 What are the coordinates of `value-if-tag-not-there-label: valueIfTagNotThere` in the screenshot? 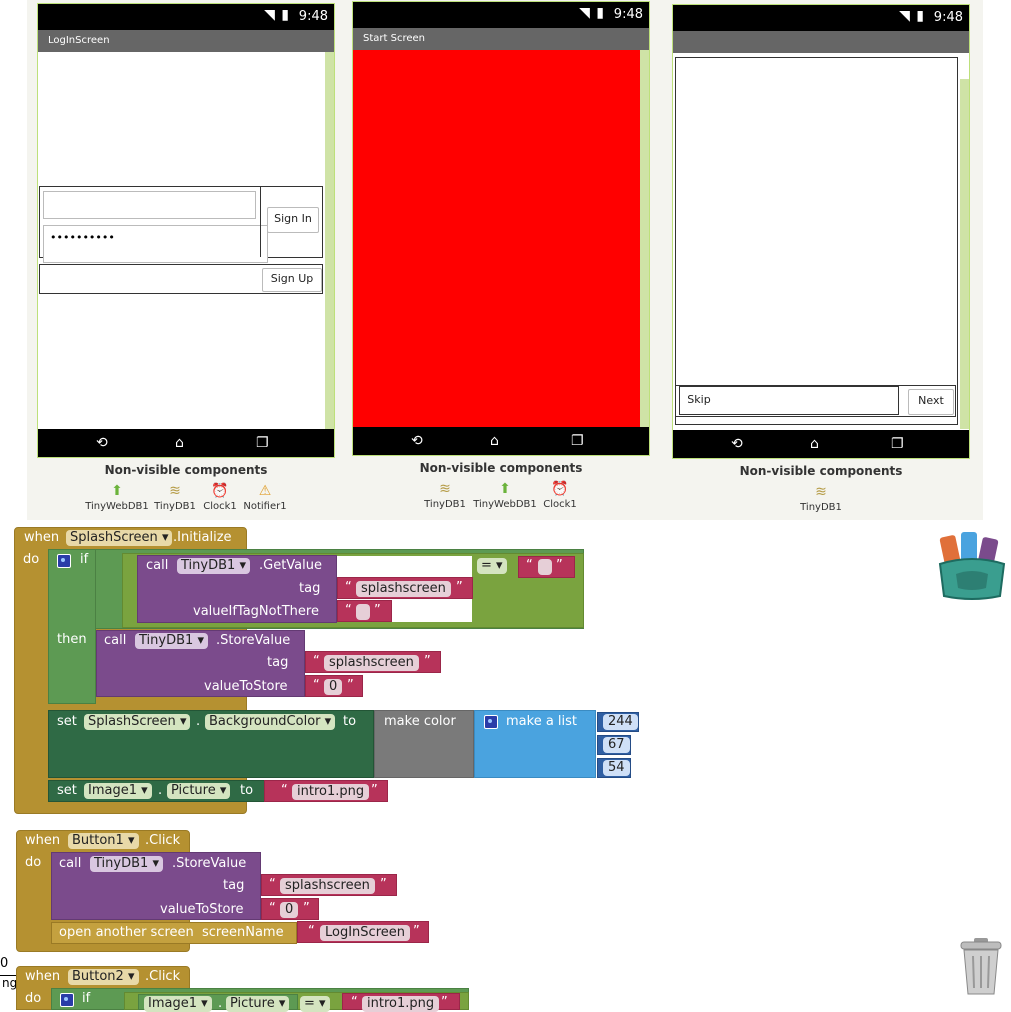 It's located at (256, 611).